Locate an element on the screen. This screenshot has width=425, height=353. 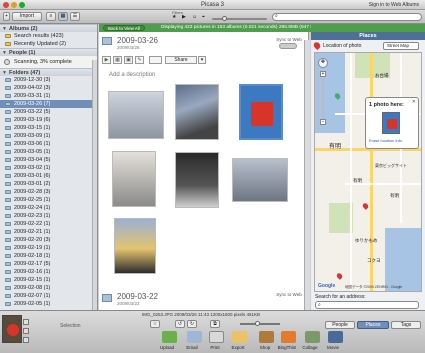
next-album-date-title: 2009-03-22 is located at coordinates (137, 296).